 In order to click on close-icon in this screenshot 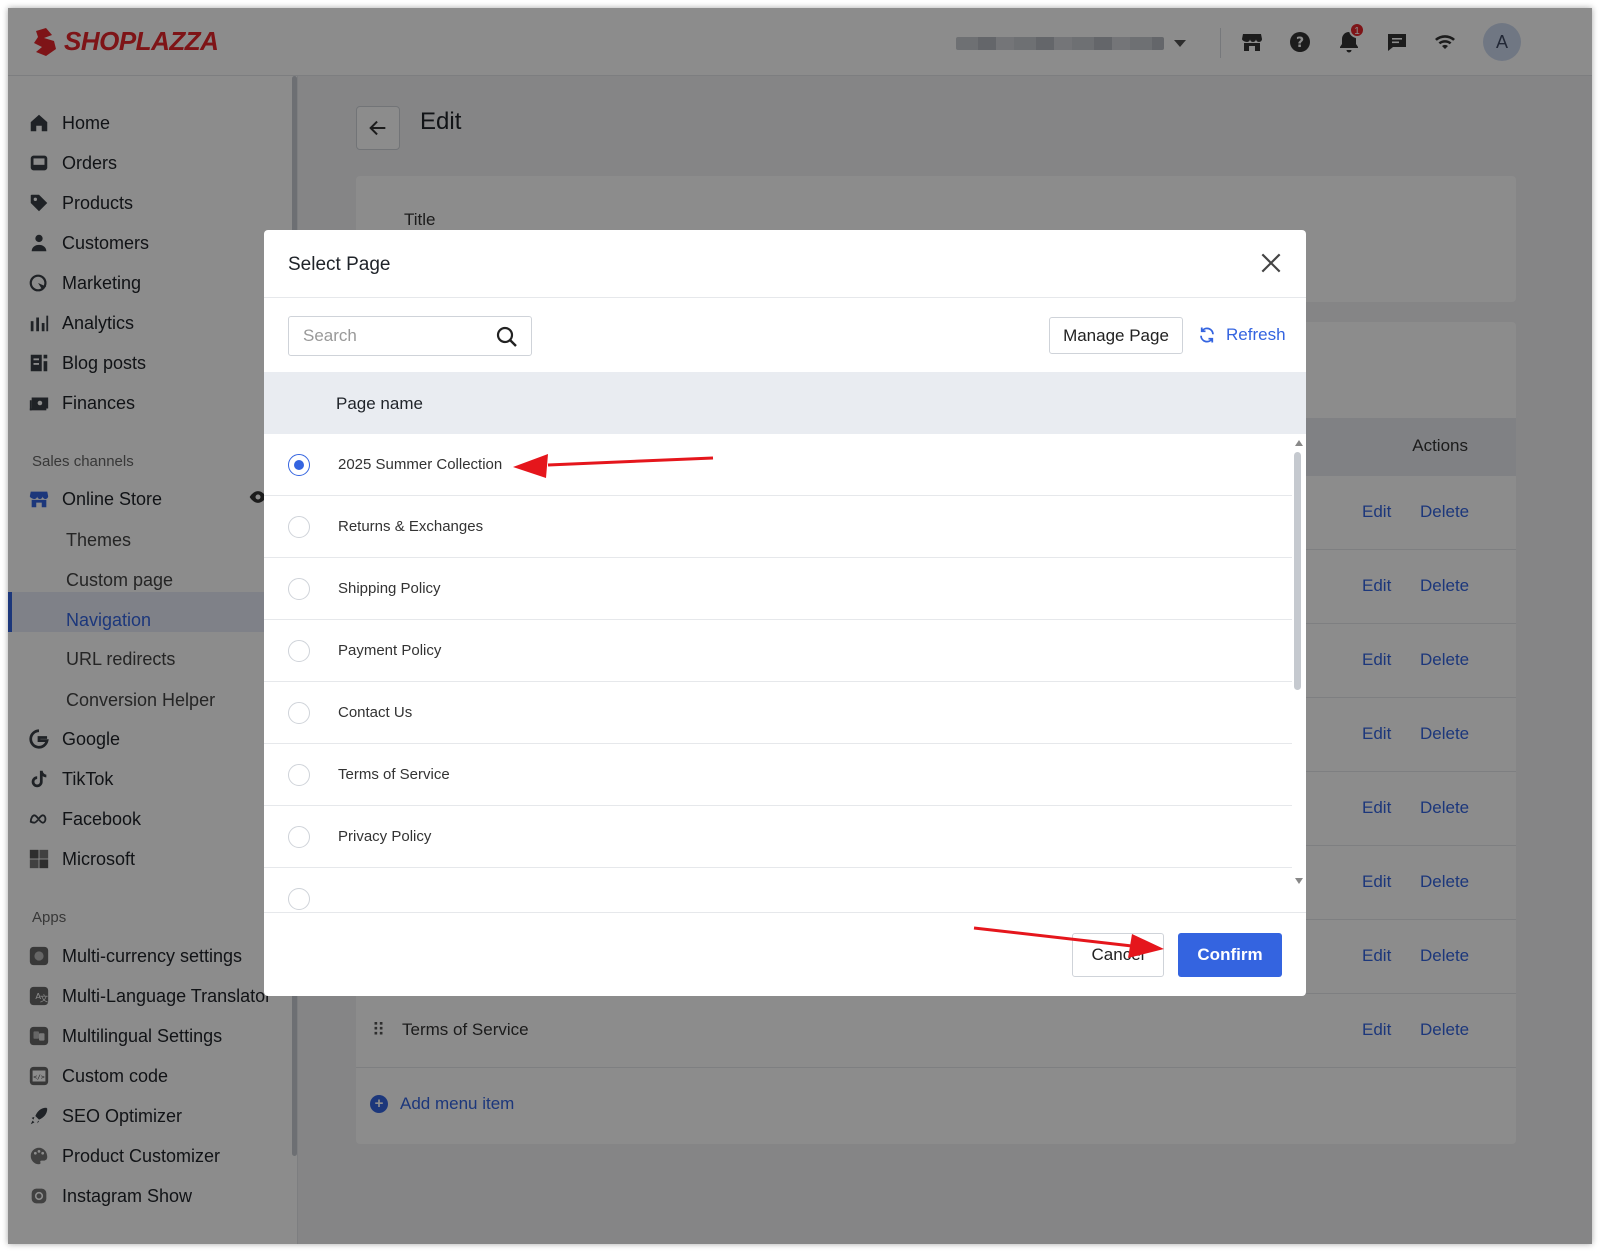, I will do `click(1271, 263)`.